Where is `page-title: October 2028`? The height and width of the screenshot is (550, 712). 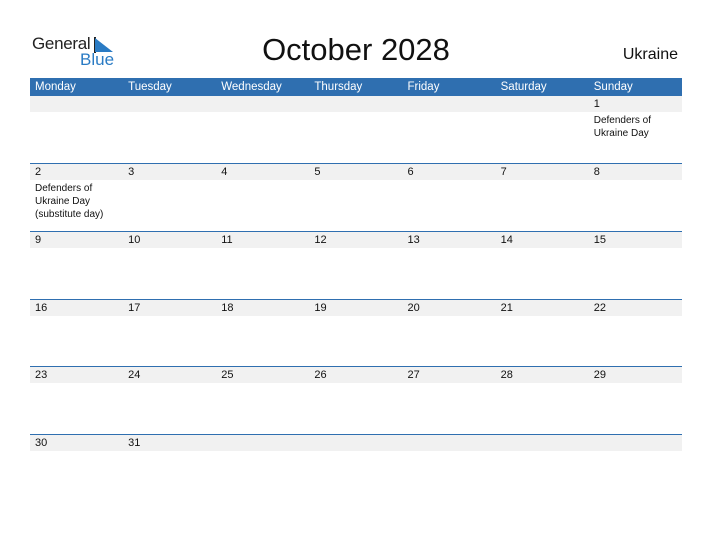 page-title: October 2028 is located at coordinates (356, 49).